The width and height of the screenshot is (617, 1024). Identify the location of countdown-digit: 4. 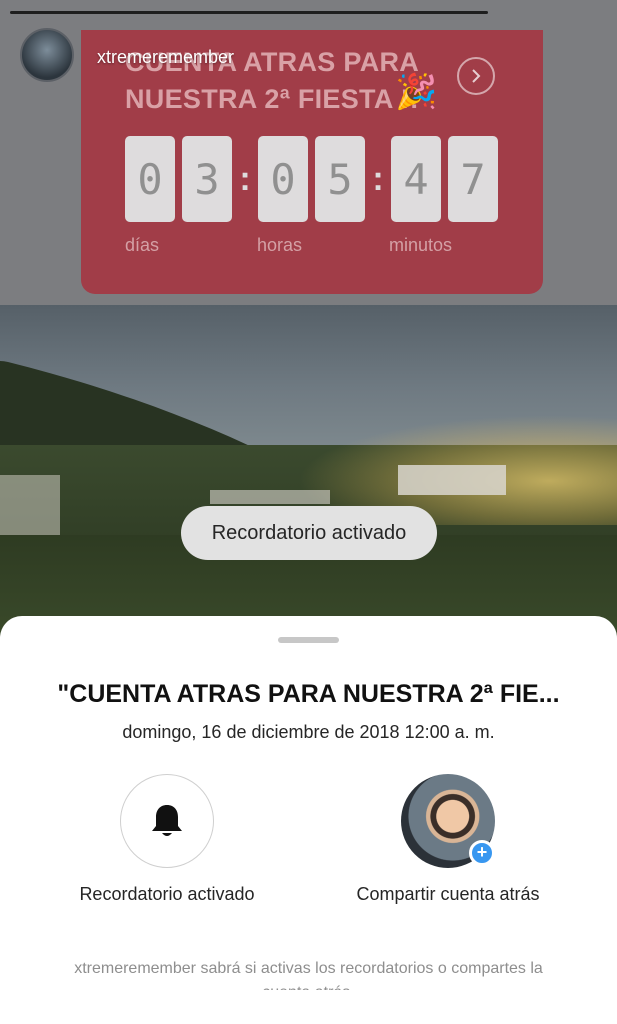
(416, 179).